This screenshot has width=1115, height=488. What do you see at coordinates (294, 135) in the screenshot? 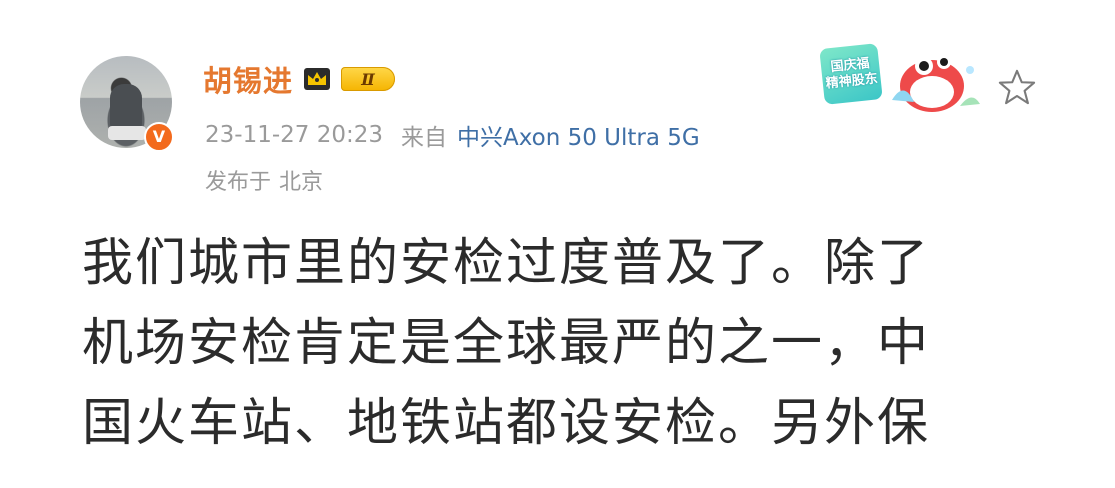
I see `post-timestamp: 23-11-27 20:23` at bounding box center [294, 135].